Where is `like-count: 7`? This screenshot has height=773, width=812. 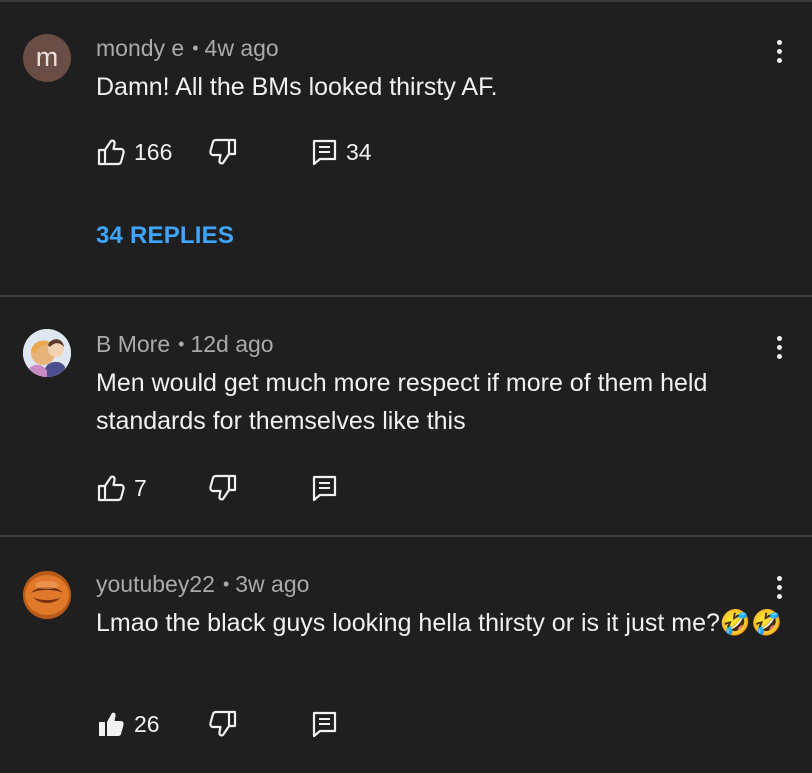
like-count: 7 is located at coordinates (140, 487).